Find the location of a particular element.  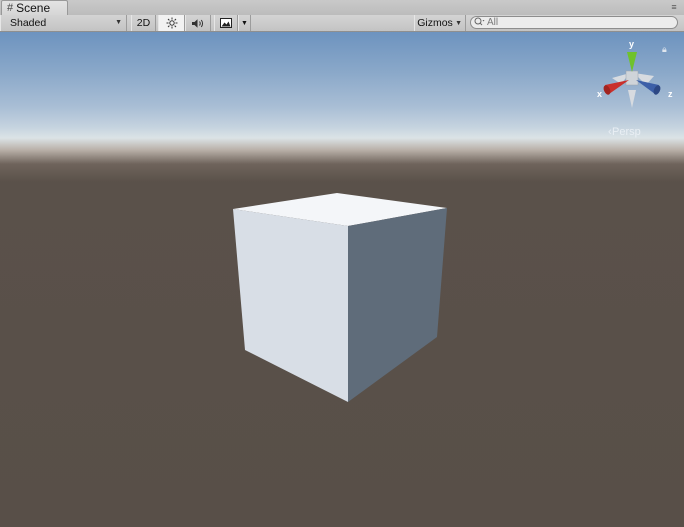

tab-label: Scene is located at coordinates (33, 8).